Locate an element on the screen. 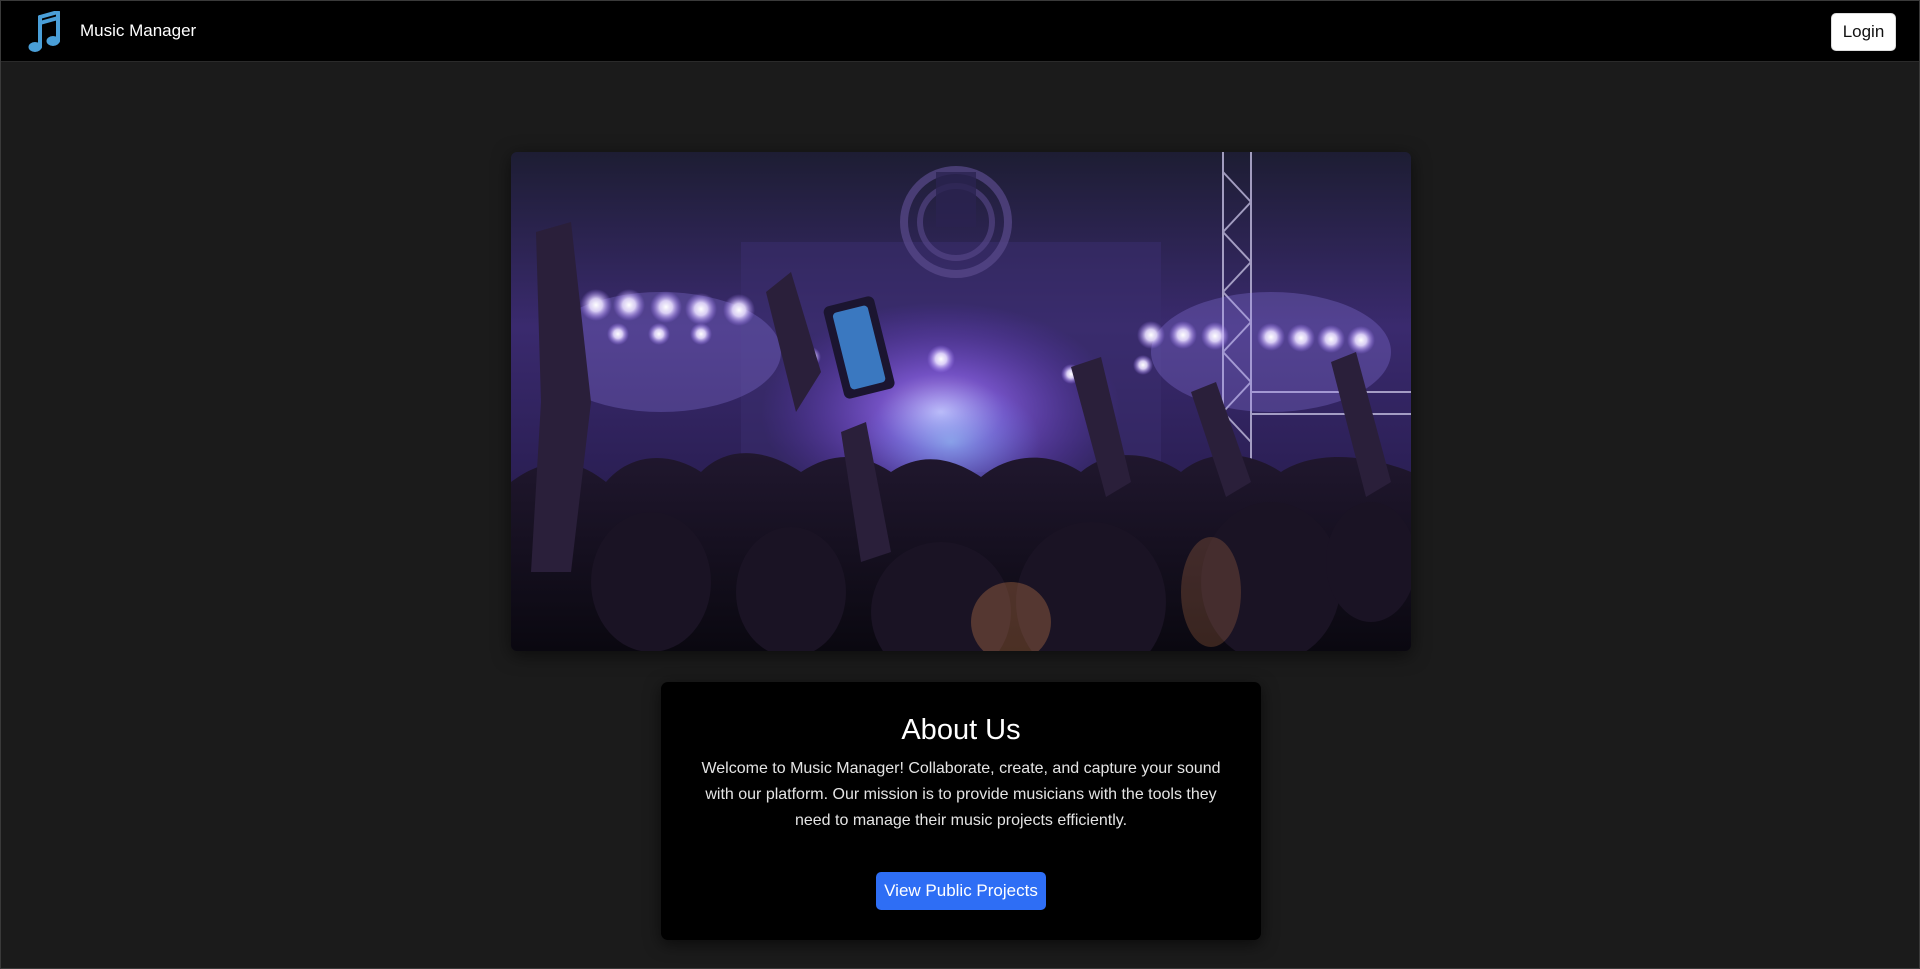  brand-link: Music Manager is located at coordinates (112, 32).